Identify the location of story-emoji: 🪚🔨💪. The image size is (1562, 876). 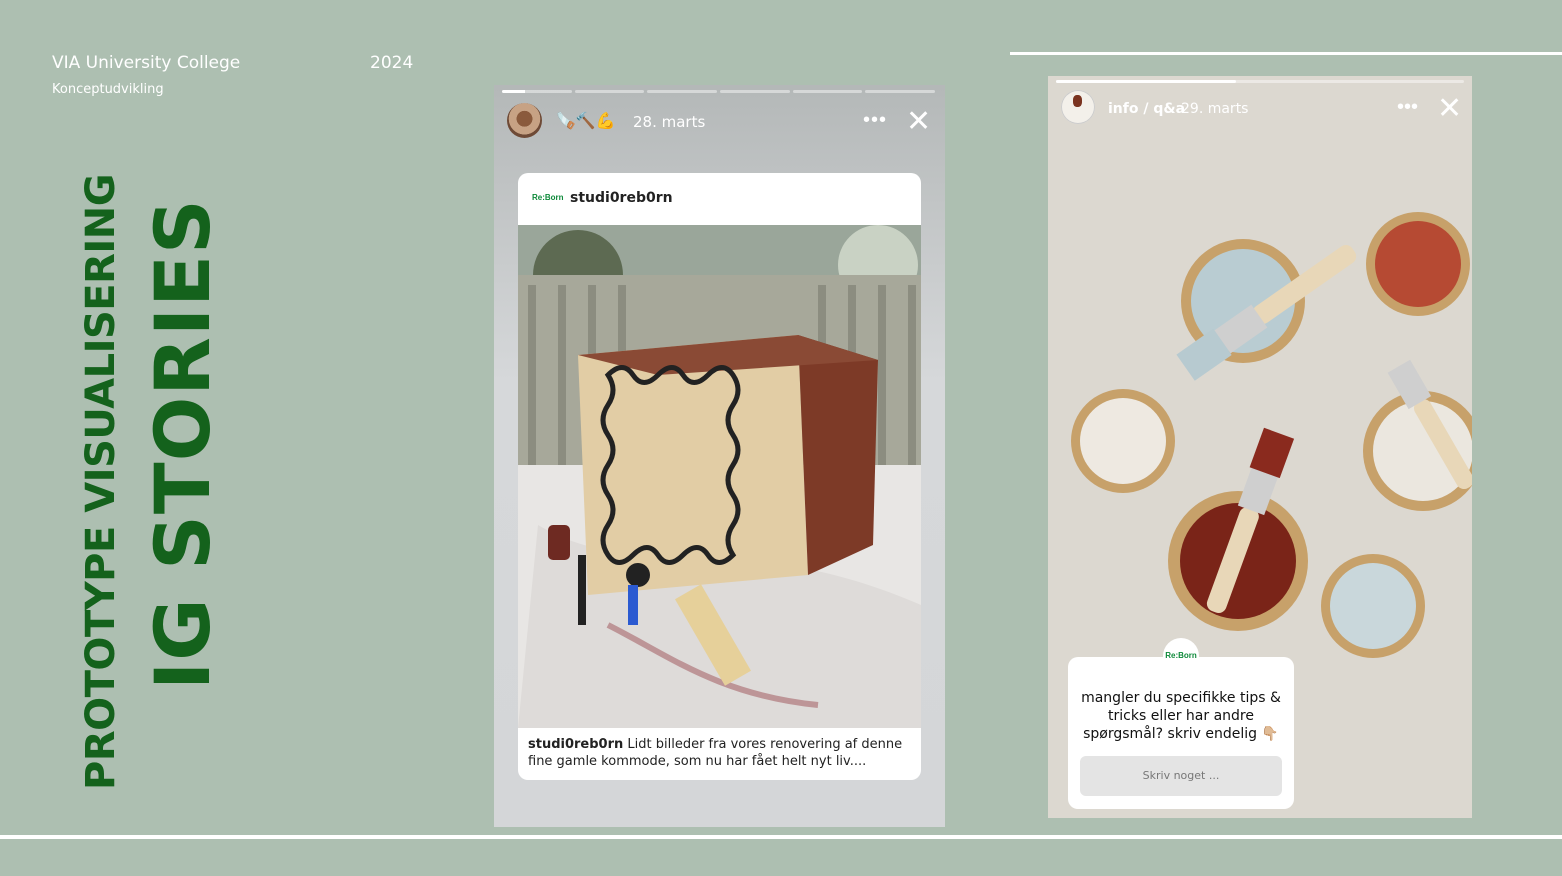
(586, 121).